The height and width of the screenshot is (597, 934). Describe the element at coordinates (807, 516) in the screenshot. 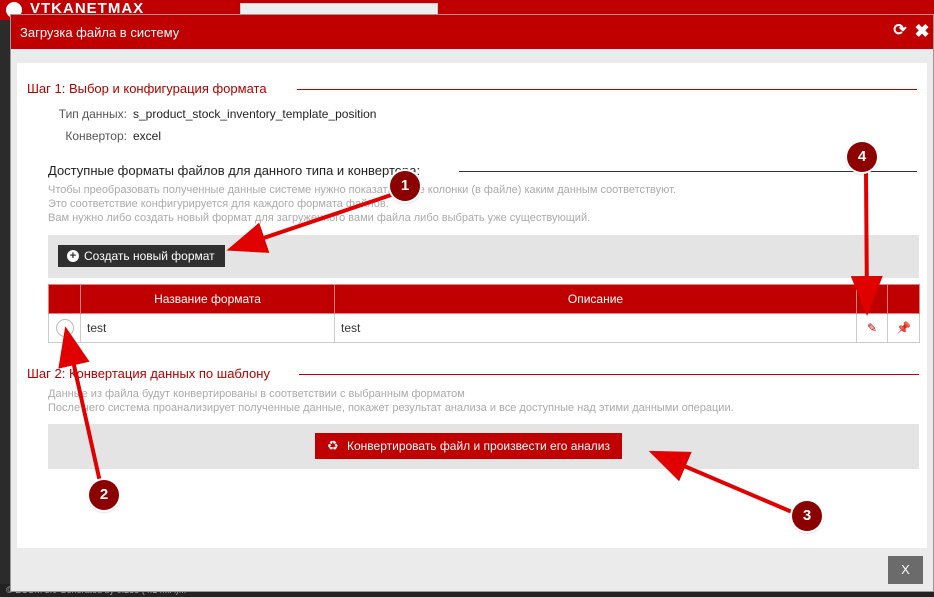

I see `callout-3: 3` at that location.